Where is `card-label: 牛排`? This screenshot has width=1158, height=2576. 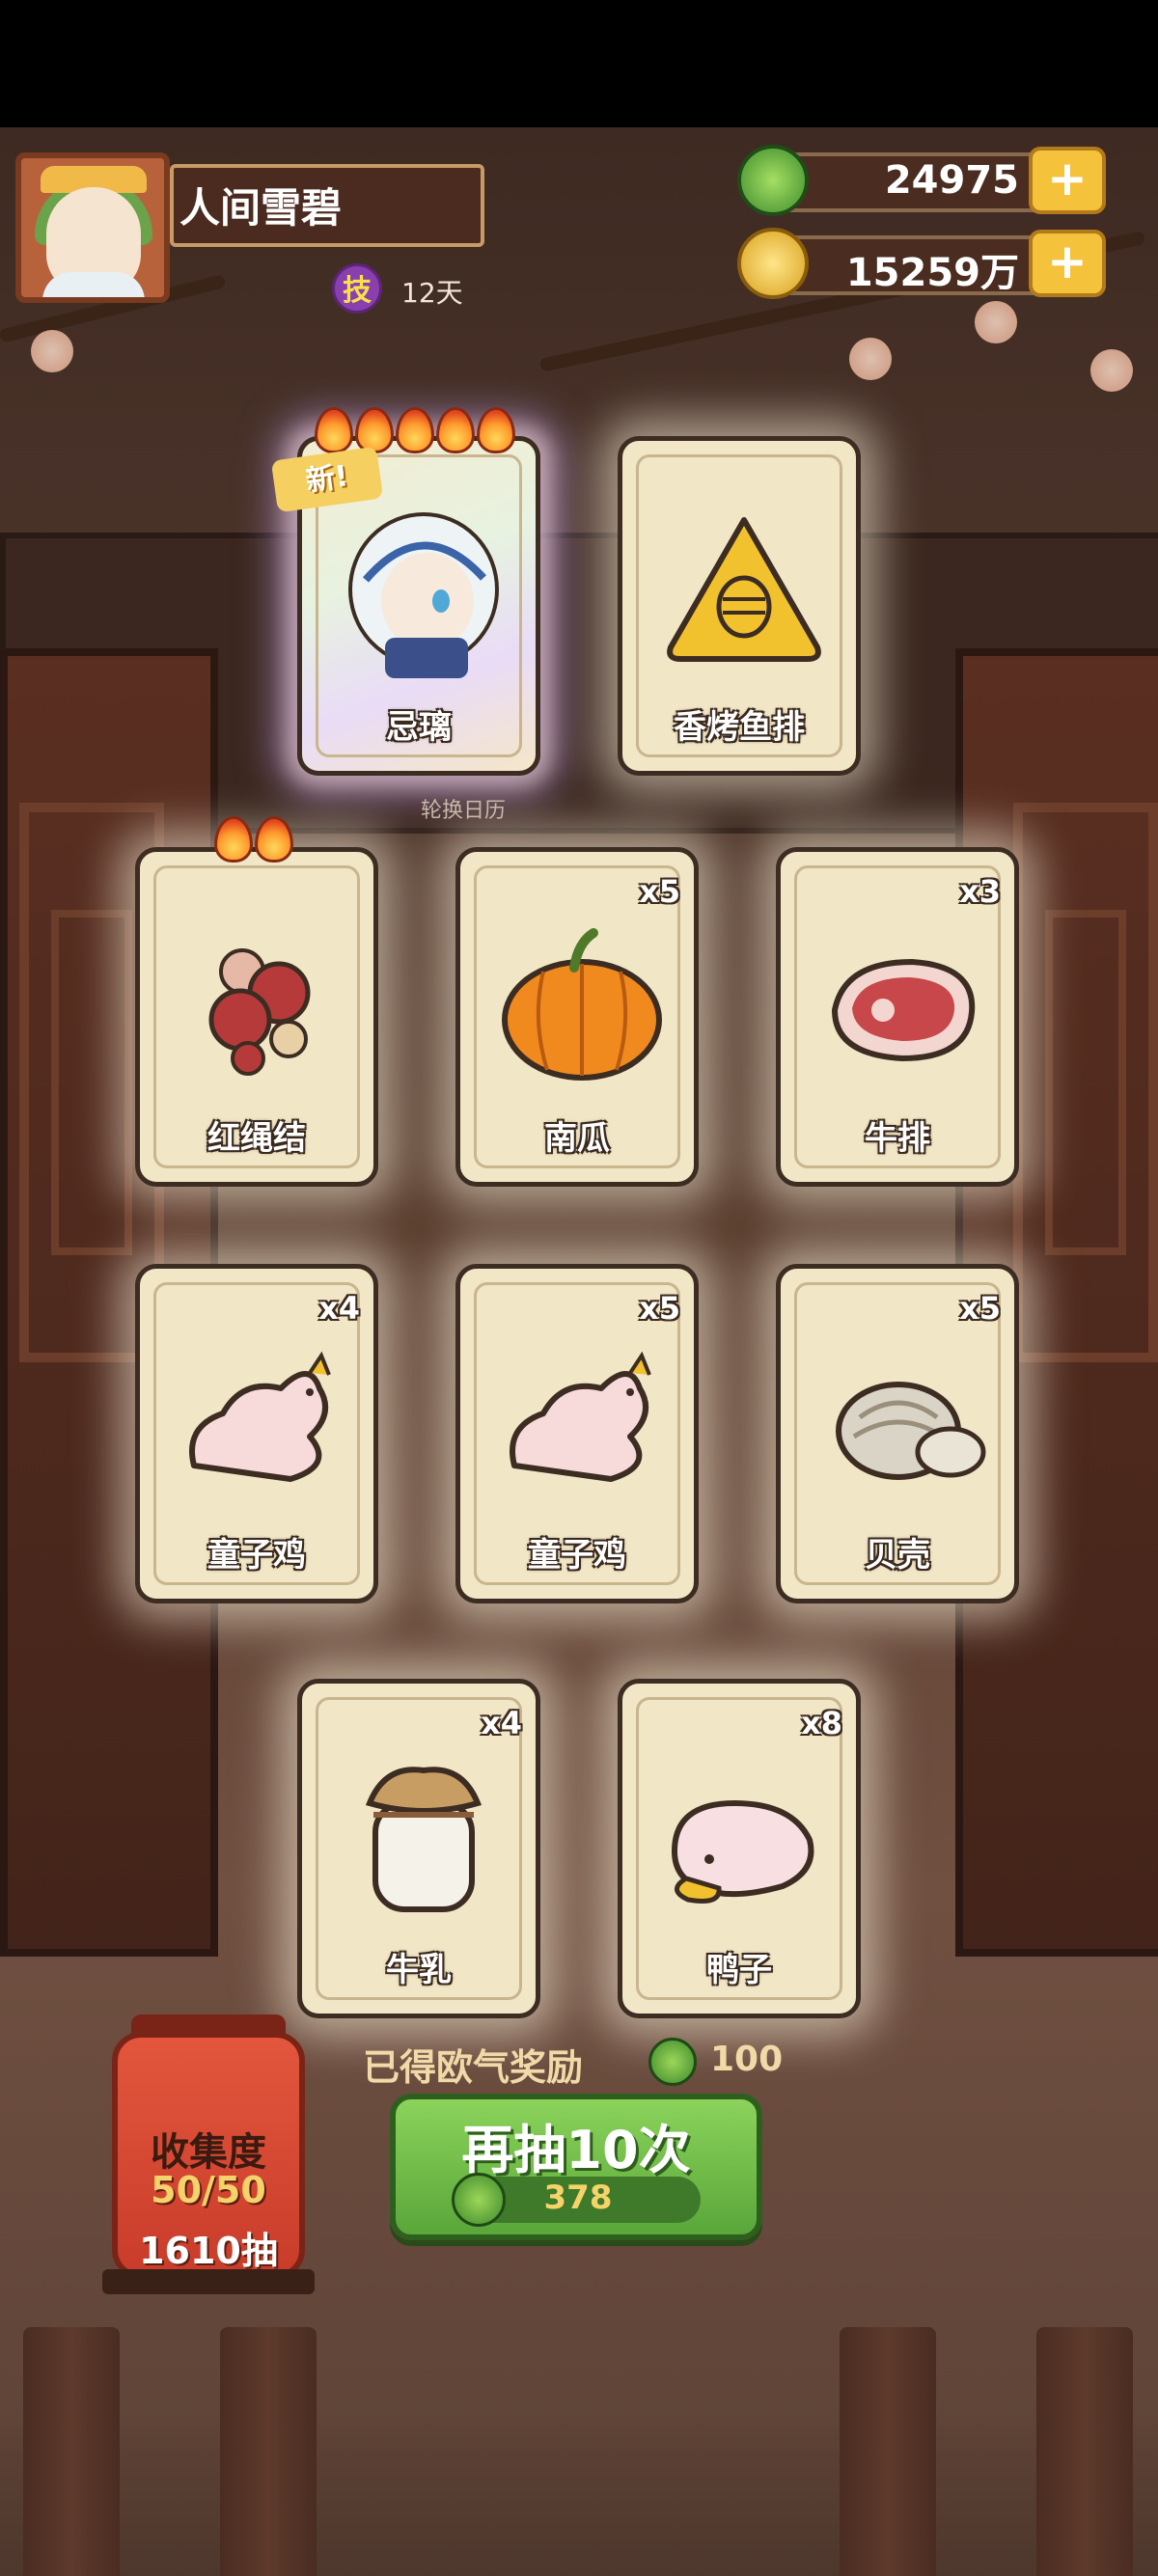 card-label: 牛排 is located at coordinates (897, 1138).